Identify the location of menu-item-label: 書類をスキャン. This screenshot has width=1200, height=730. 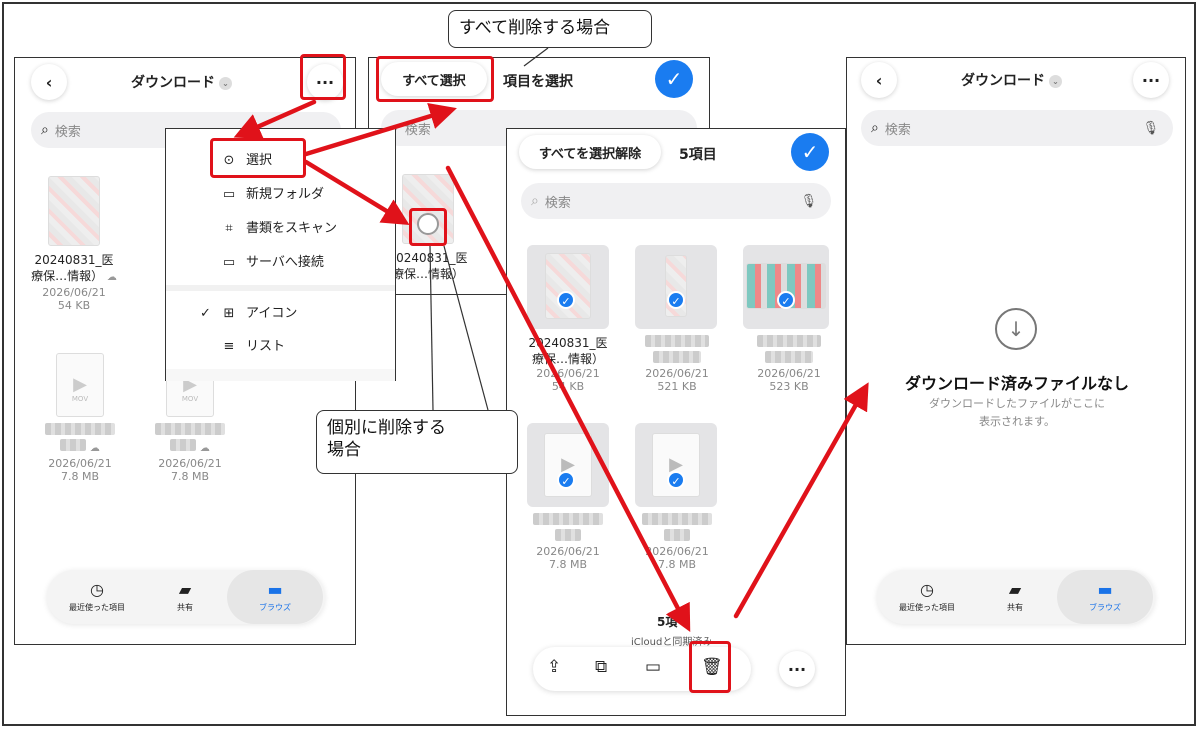
(292, 228).